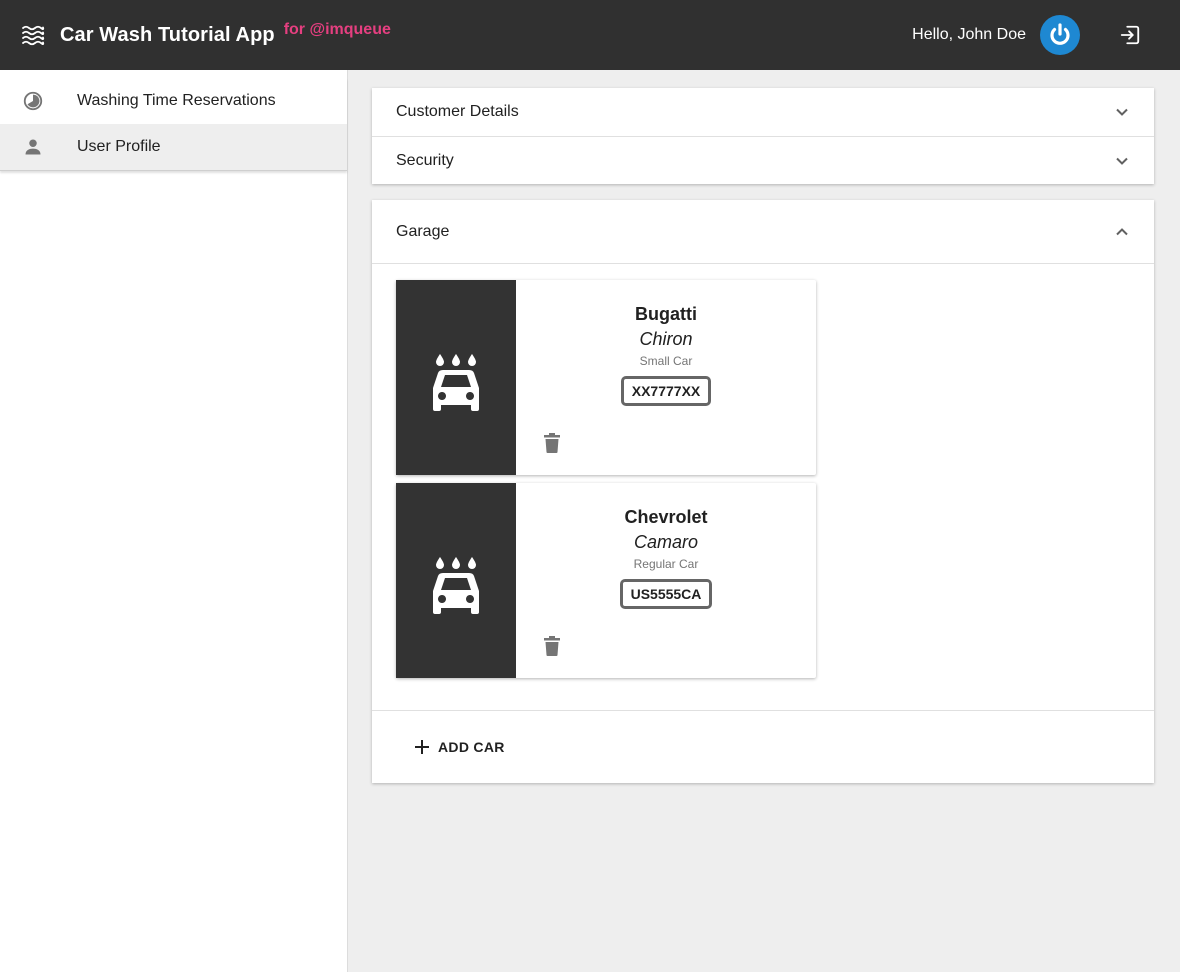 Image resolution: width=1180 pixels, height=972 pixels. I want to click on chevron-up-icon, so click(1122, 232).